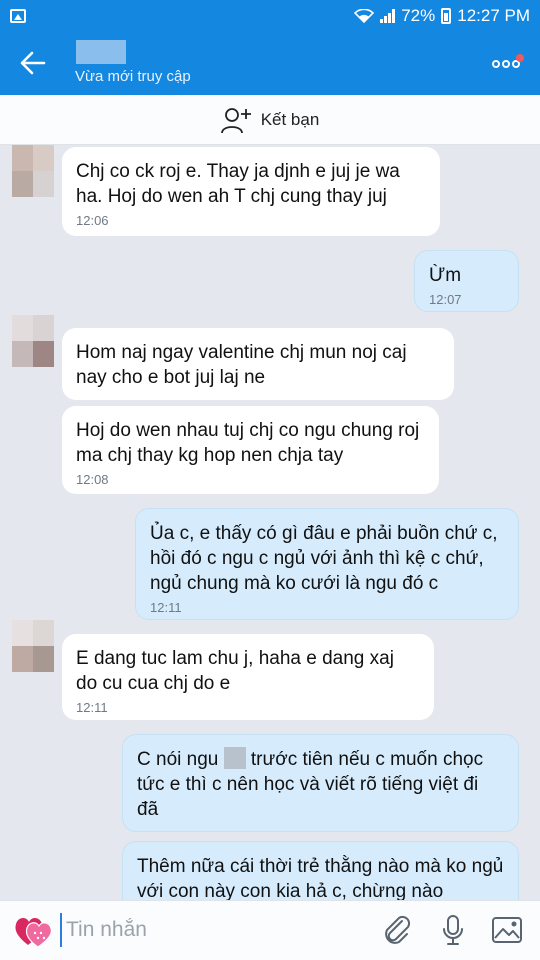  What do you see at coordinates (446, 16) in the screenshot?
I see `battery-icon` at bounding box center [446, 16].